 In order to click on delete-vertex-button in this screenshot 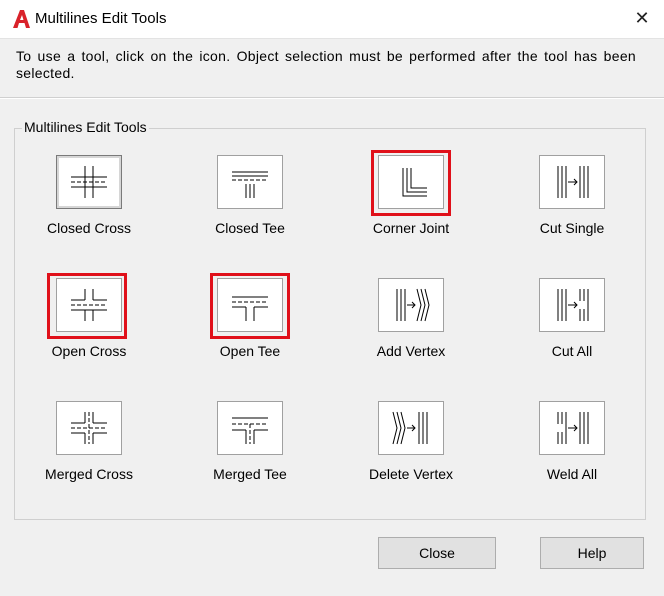, I will do `click(411, 428)`.